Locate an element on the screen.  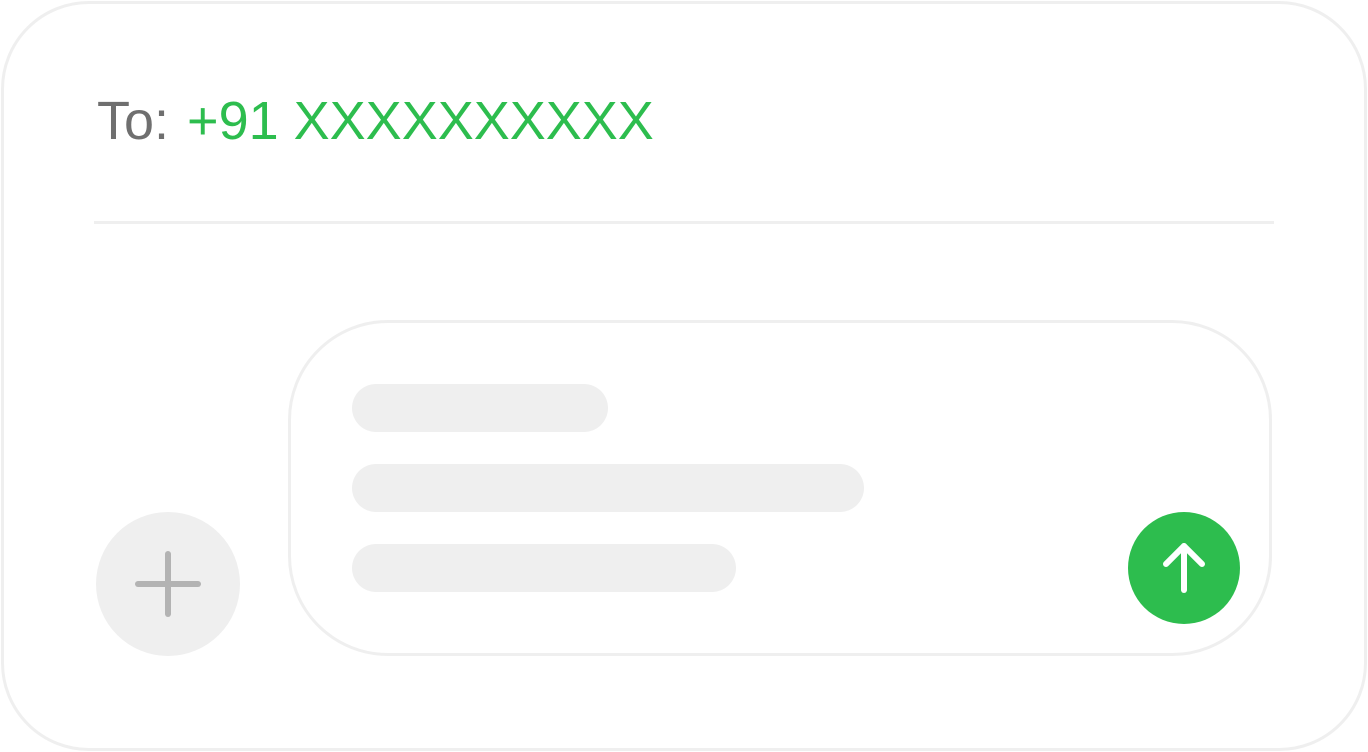
add-attachment-button is located at coordinates (168, 584).